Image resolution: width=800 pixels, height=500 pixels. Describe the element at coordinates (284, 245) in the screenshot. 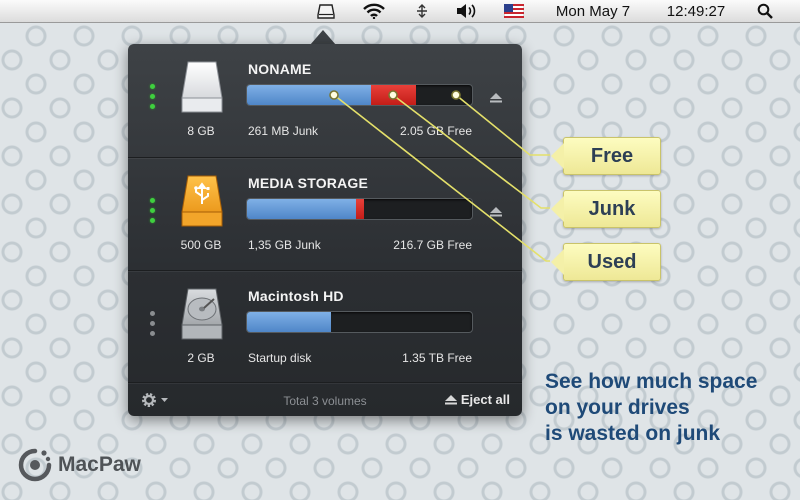

I see `junk-label: 1,35 GB Junk` at that location.